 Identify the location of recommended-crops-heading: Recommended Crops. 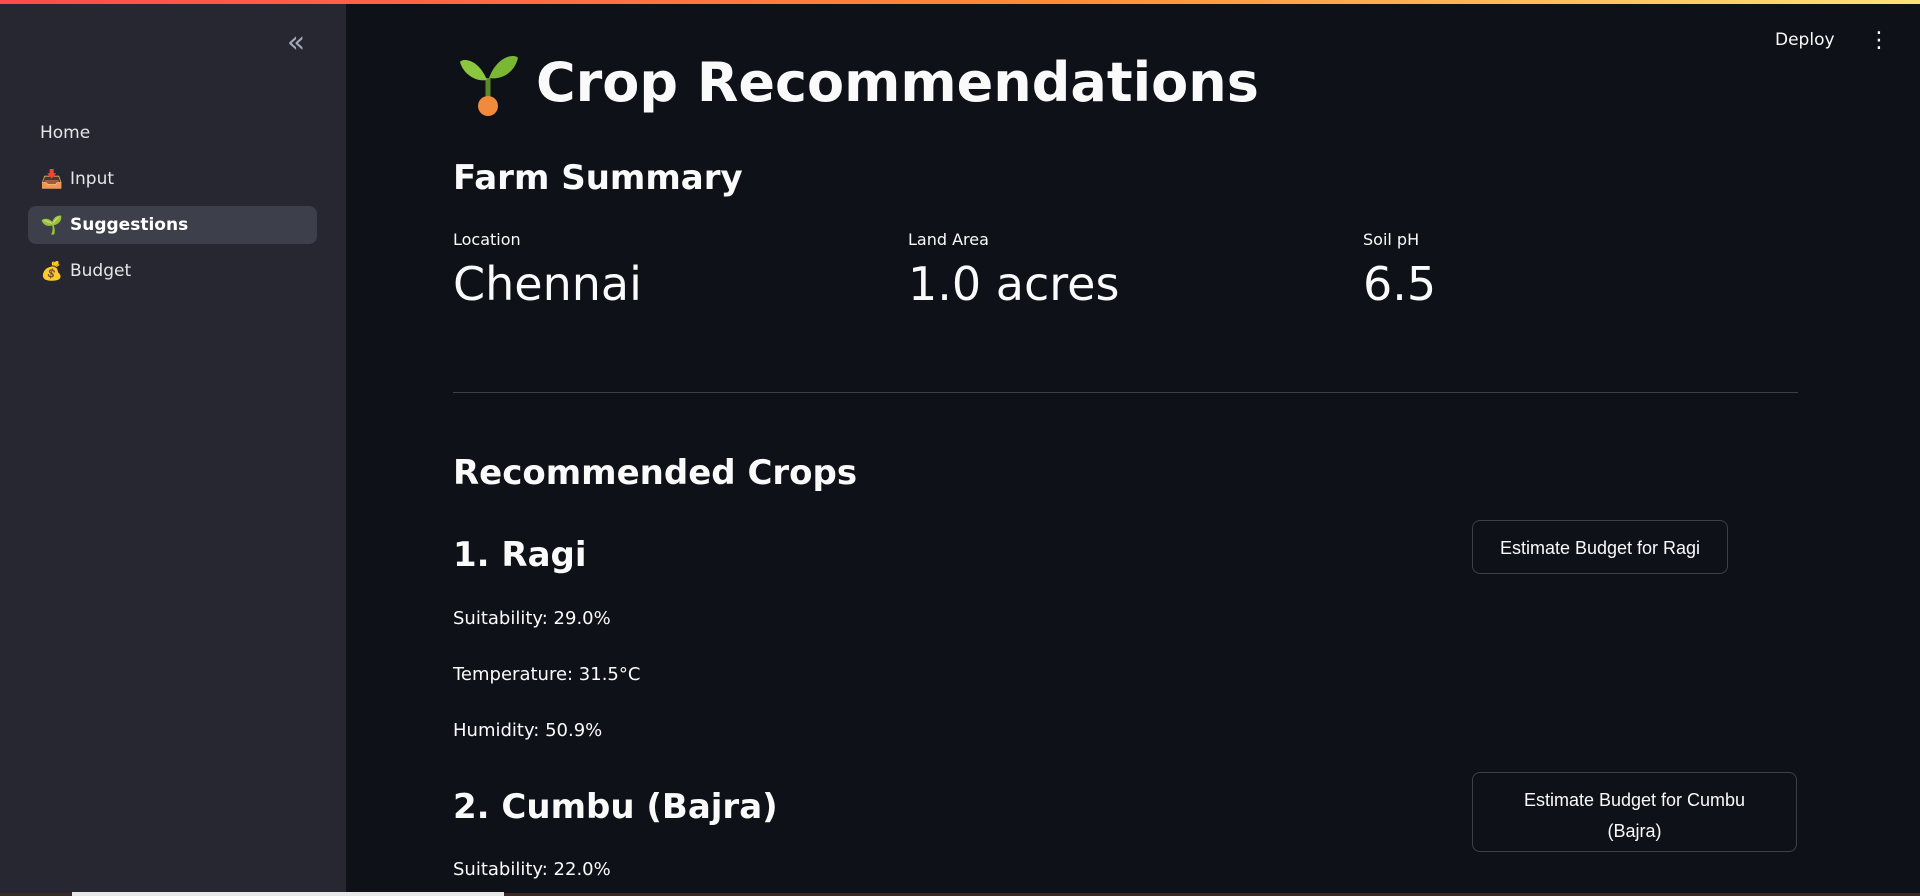
(655, 473).